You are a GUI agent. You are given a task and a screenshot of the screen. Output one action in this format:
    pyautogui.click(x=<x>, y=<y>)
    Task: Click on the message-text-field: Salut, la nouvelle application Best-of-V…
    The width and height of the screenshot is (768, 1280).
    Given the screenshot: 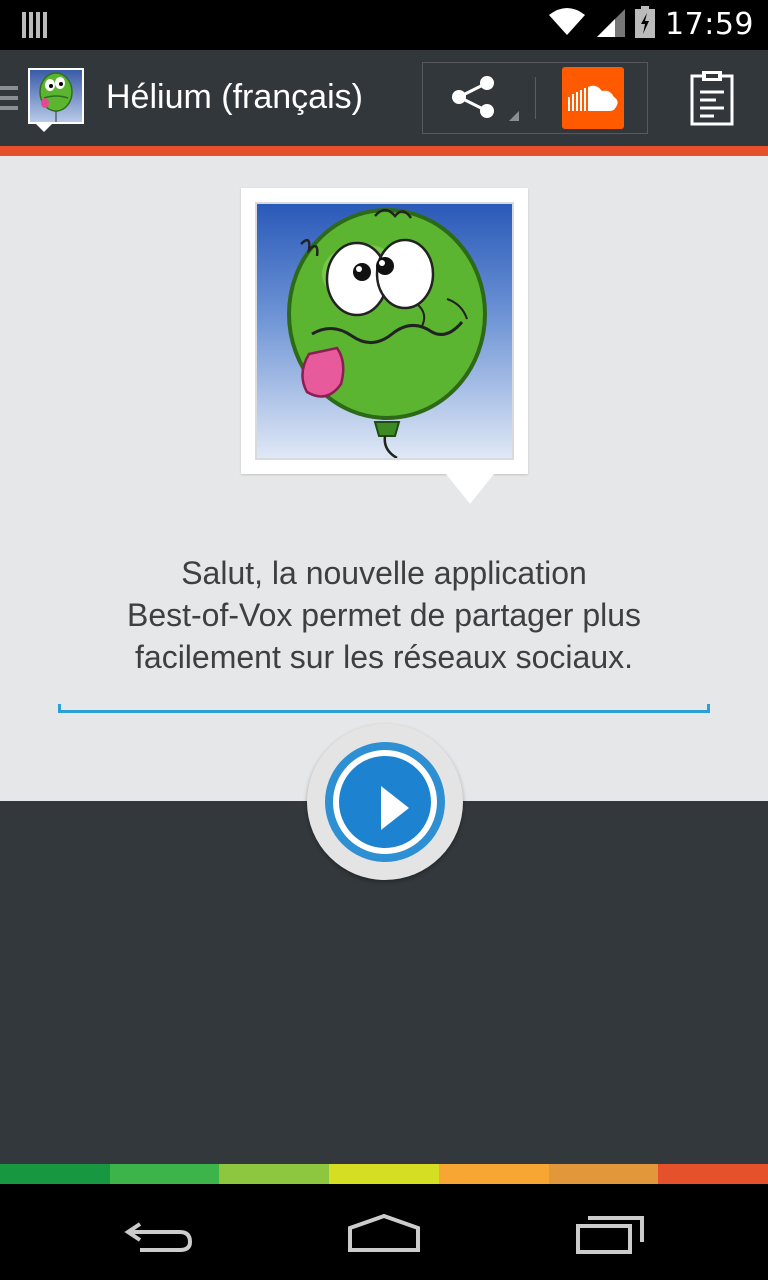 What is the action you would take?
    pyautogui.click(x=384, y=615)
    